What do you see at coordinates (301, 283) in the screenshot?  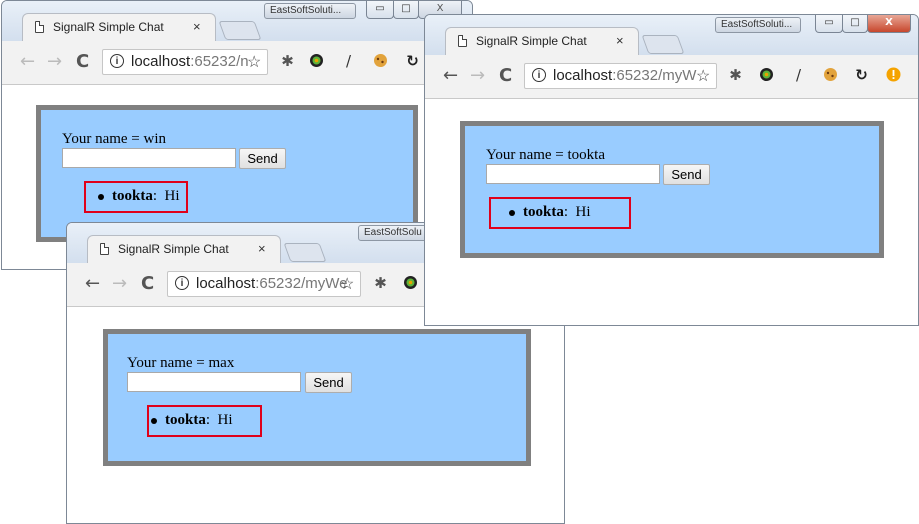 I see `url-path: :65232/myWe` at bounding box center [301, 283].